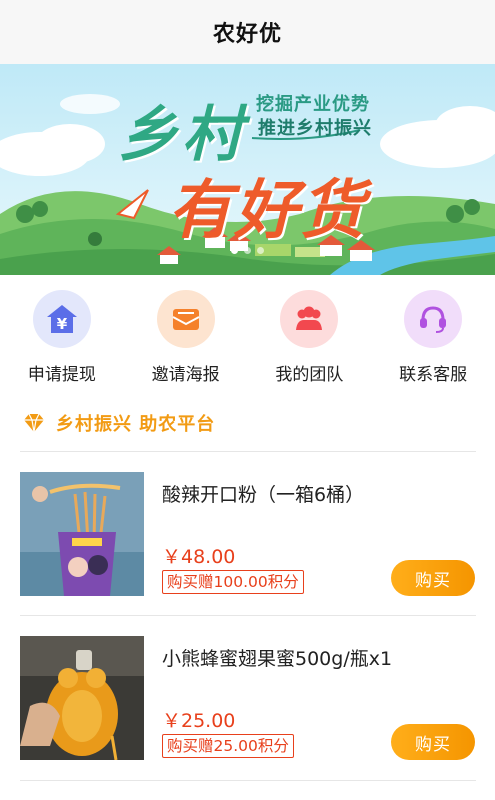 The width and height of the screenshot is (495, 800). Describe the element at coordinates (313, 104) in the screenshot. I see `banner-tagline-1: 挖掘产业优势` at that location.